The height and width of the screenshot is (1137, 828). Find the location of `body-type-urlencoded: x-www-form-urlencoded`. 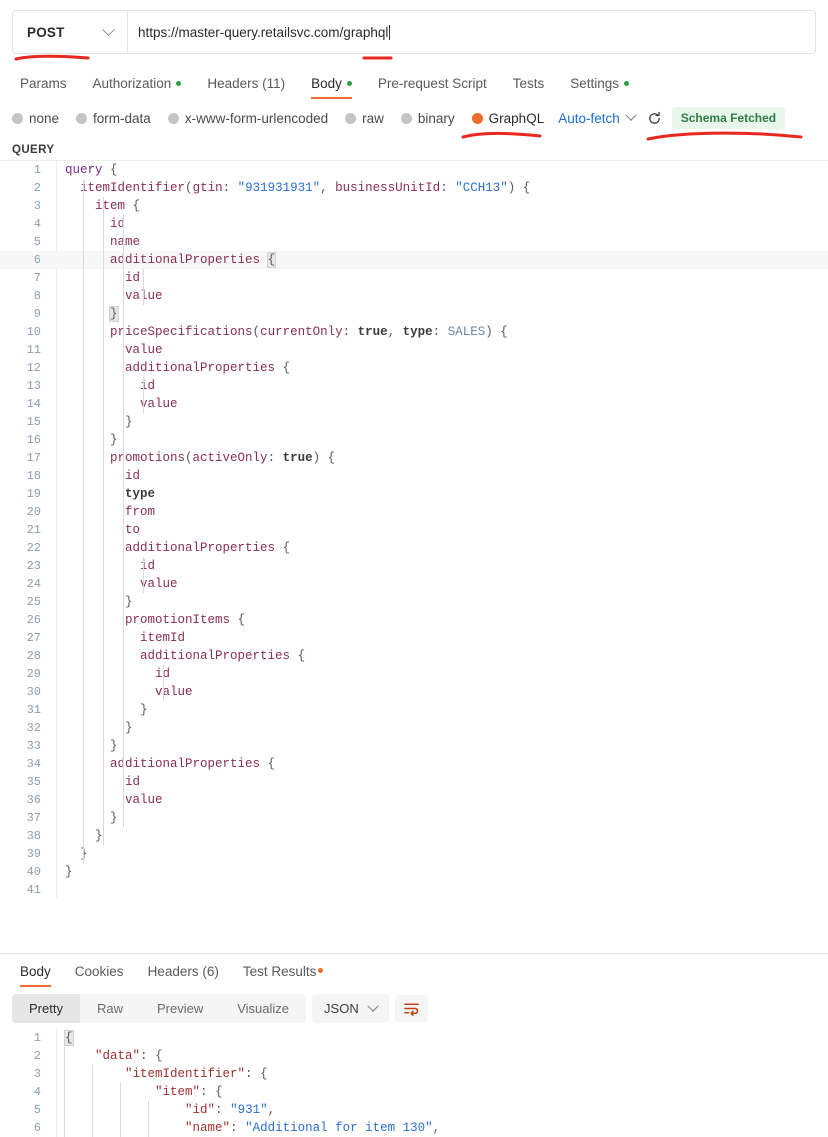

body-type-urlencoded: x-www-form-urlencoded is located at coordinates (248, 118).